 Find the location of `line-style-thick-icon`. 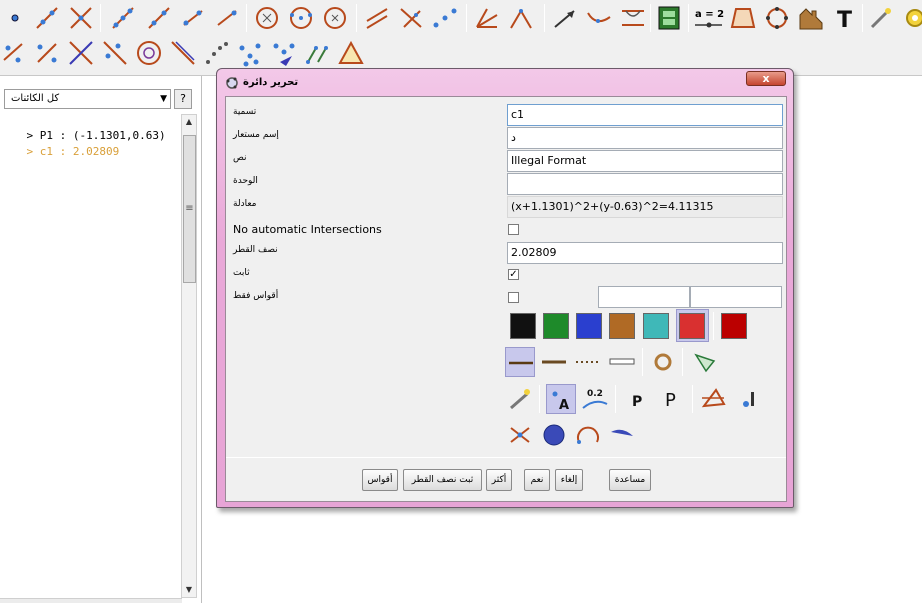

line-style-thick-icon is located at coordinates (554, 362).